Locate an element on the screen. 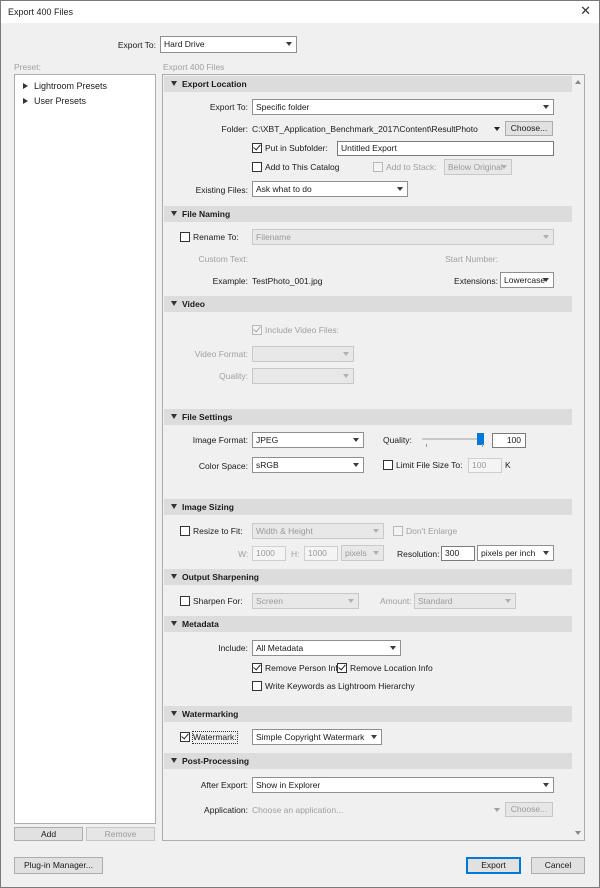  dropdown-value: pixels is located at coordinates (356, 553).